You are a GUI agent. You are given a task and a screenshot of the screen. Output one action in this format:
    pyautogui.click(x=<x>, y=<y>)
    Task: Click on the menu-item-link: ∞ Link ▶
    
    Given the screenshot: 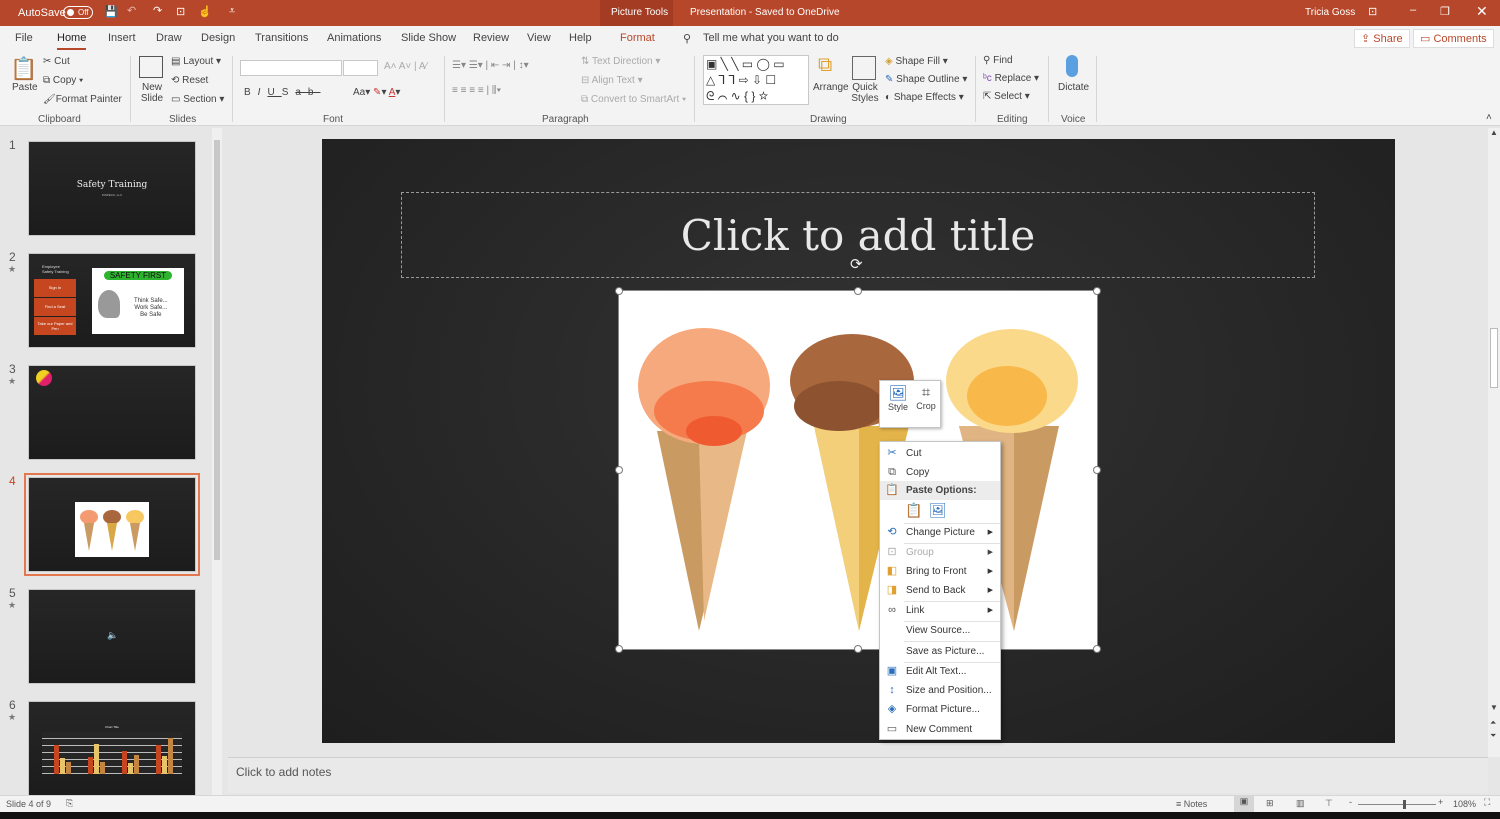 What is the action you would take?
    pyautogui.click(x=940, y=610)
    